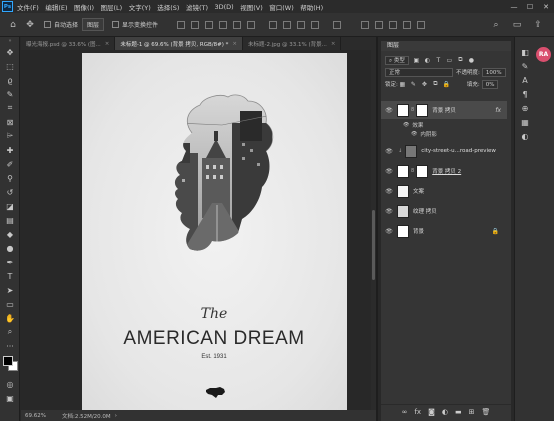  What do you see at coordinates (419, 72) in the screenshot?
I see `blend-mode-dropdown: 正常` at bounding box center [419, 72].